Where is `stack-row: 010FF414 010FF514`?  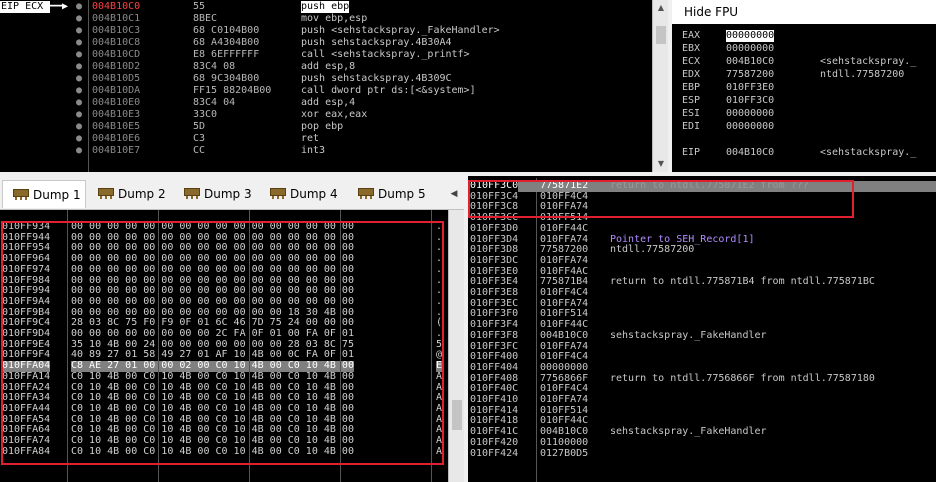
stack-row: 010FF414 010FF514 is located at coordinates (702, 411).